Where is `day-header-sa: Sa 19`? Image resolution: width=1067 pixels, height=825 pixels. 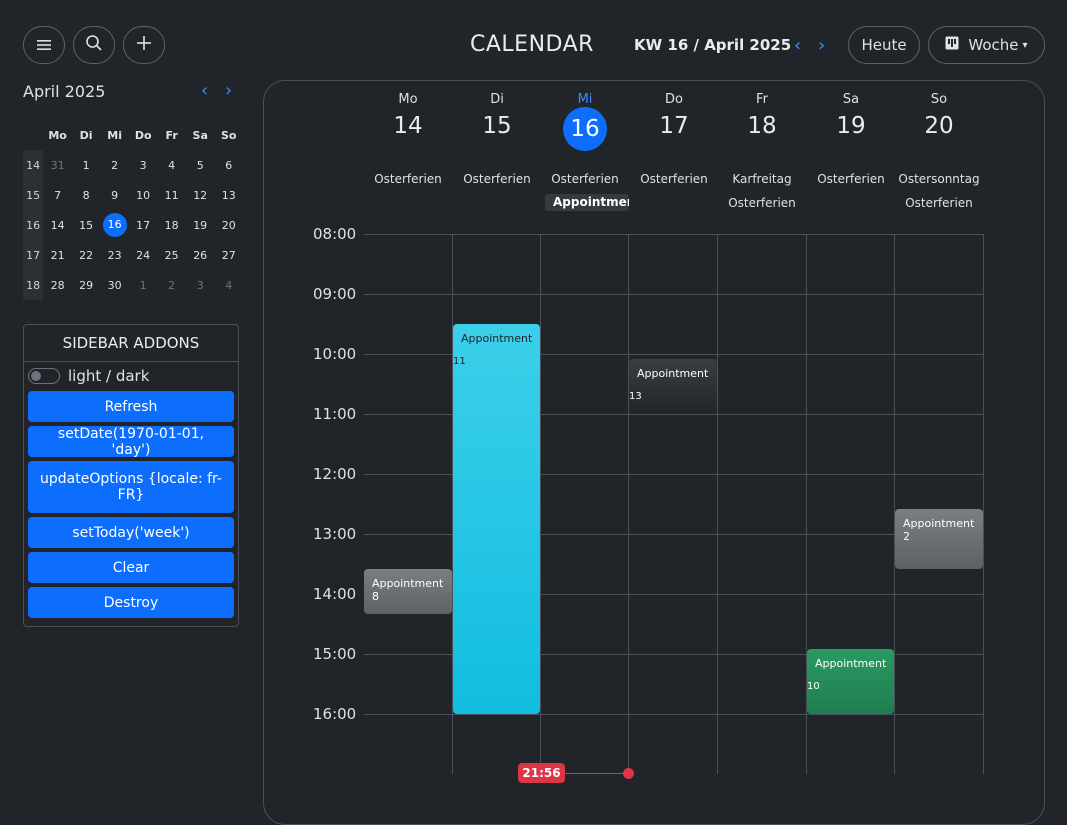
day-header-sa: Sa 19 is located at coordinates (851, 115).